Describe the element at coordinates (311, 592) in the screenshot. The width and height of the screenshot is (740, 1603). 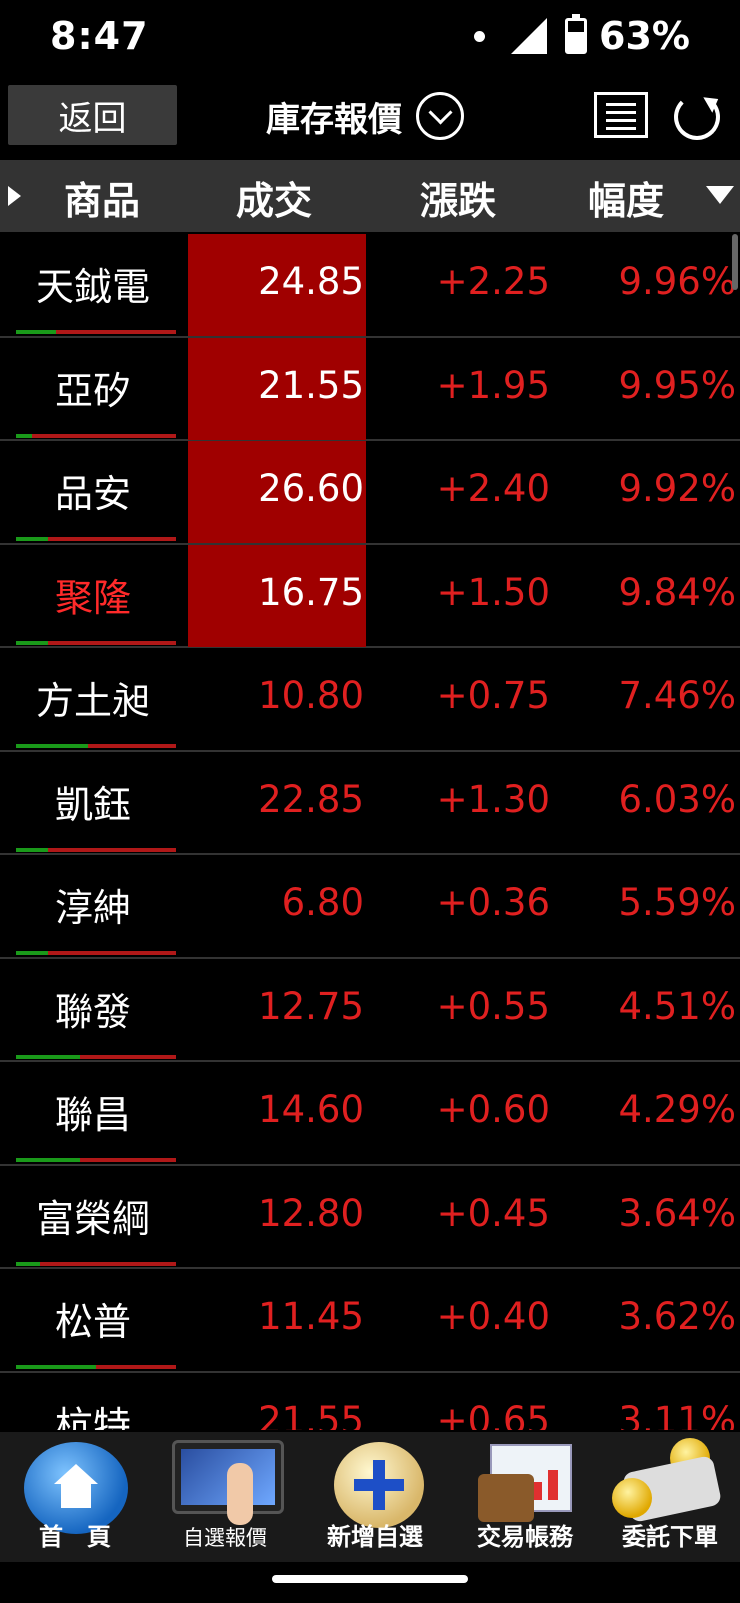
I see `stock-price: 16.75` at that location.